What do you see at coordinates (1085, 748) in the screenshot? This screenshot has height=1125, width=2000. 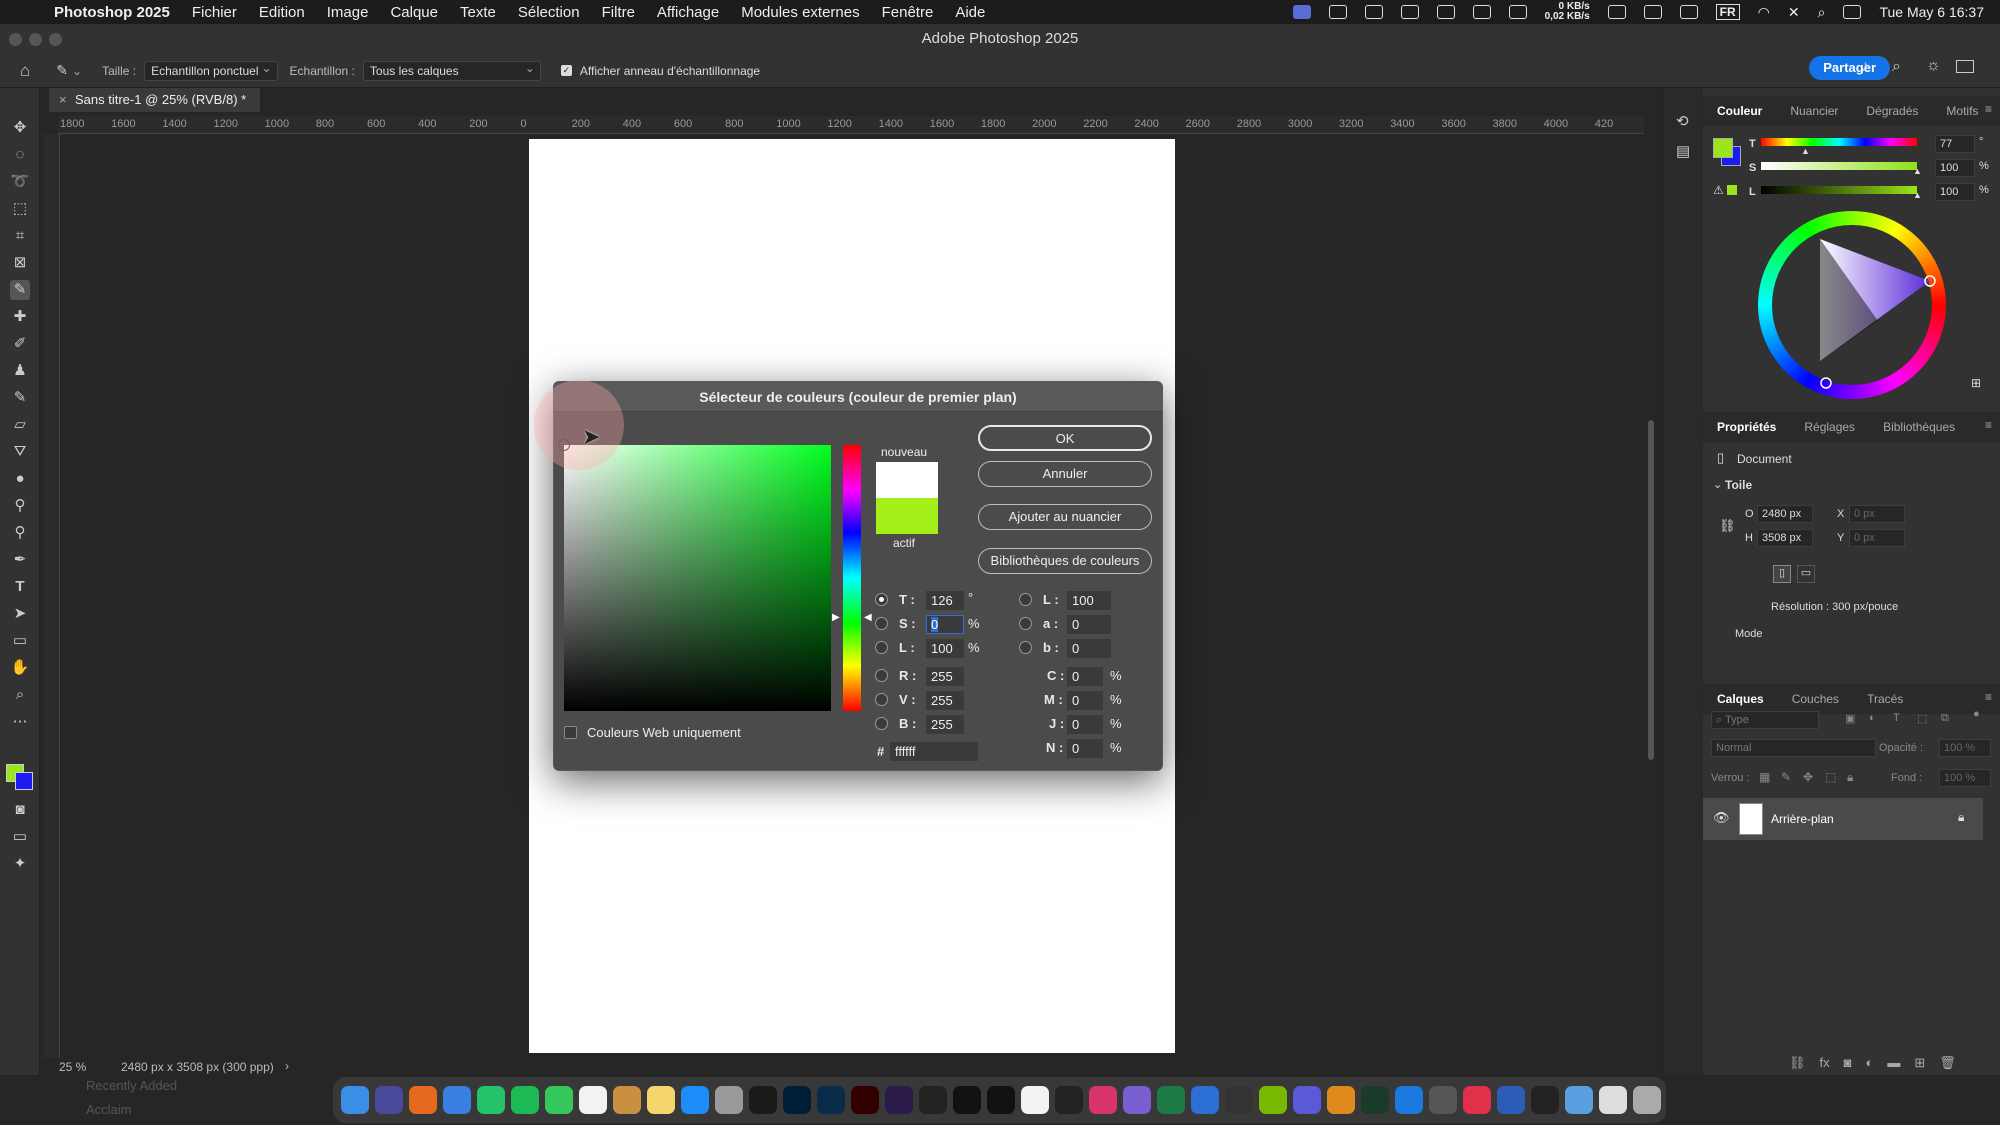 I see `black-input: 0` at bounding box center [1085, 748].